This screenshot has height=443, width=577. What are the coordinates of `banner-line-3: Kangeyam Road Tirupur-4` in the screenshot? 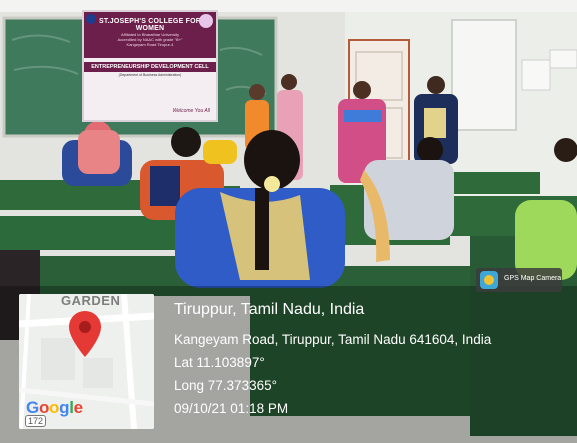 It's located at (150, 44).